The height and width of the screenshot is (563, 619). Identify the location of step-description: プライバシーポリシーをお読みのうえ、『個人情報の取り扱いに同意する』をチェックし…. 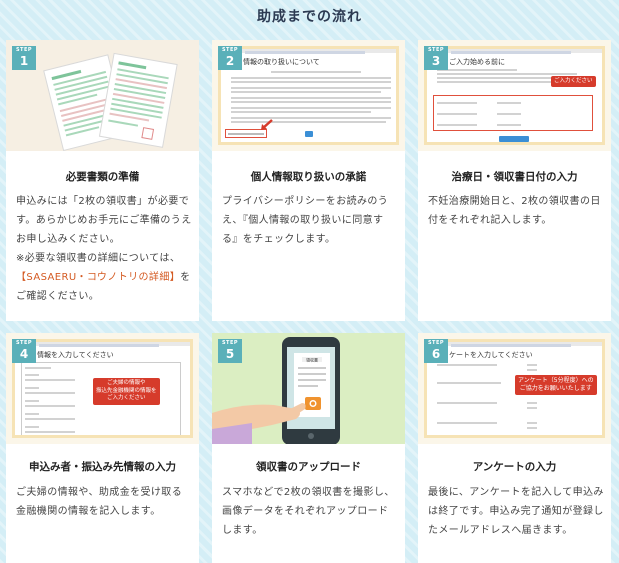
(305, 220).